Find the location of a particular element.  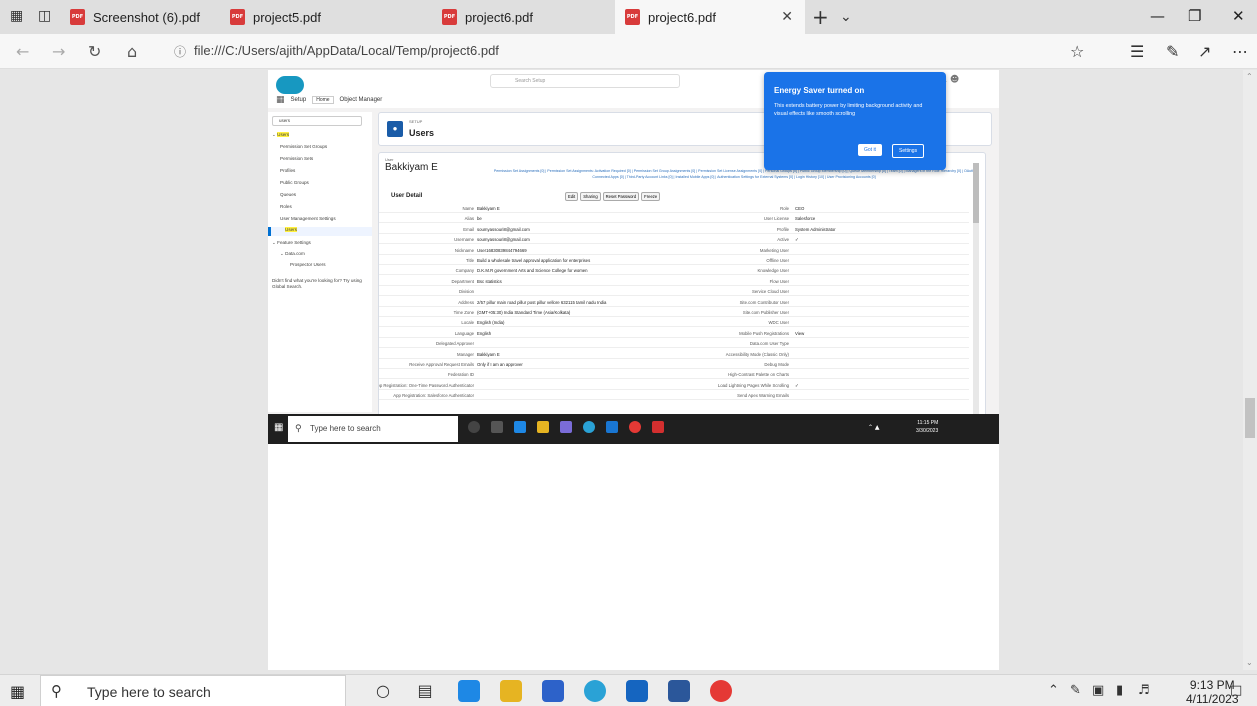

notifications-icon: □ is located at coordinates (1236, 690).